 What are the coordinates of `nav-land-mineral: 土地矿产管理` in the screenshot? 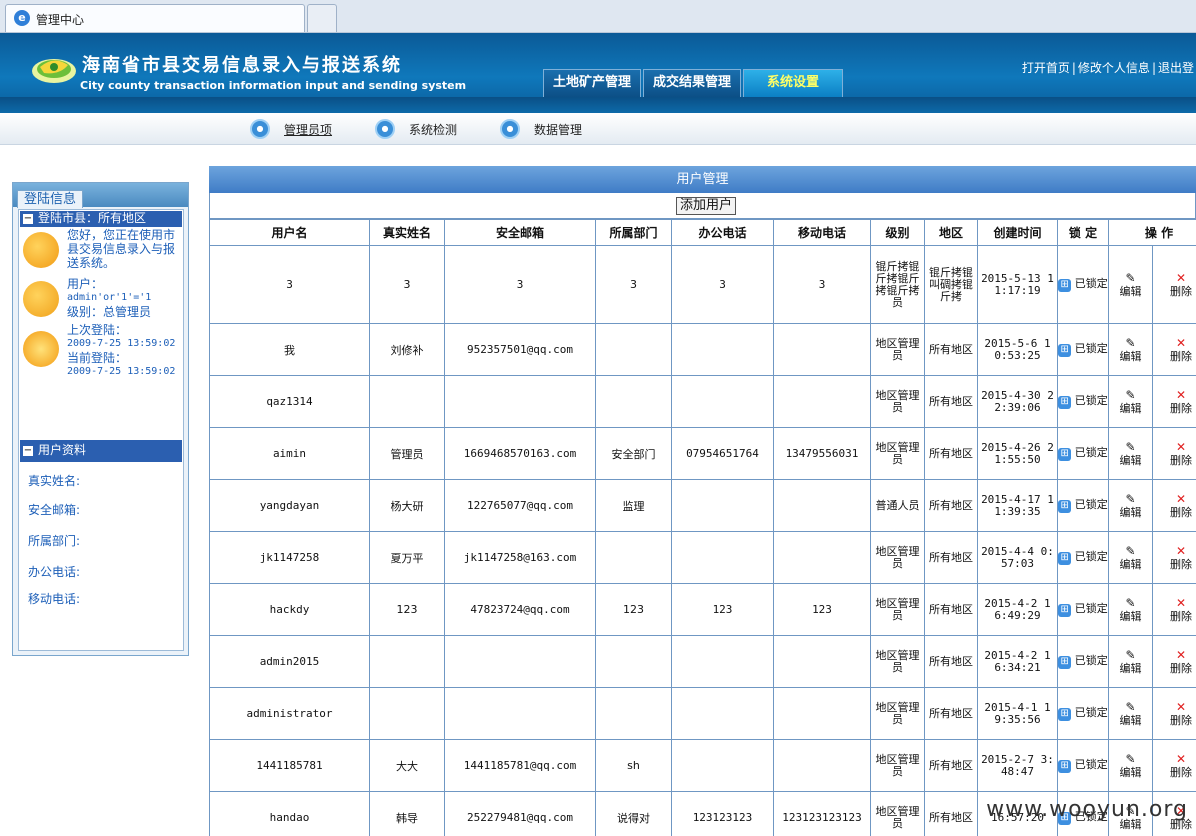 It's located at (592, 83).